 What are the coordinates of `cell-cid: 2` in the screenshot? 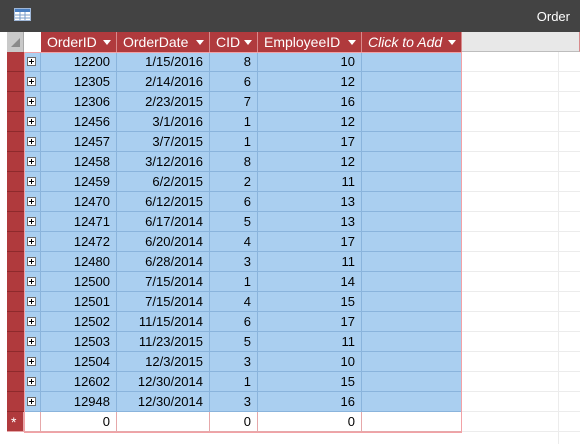 It's located at (234, 182).